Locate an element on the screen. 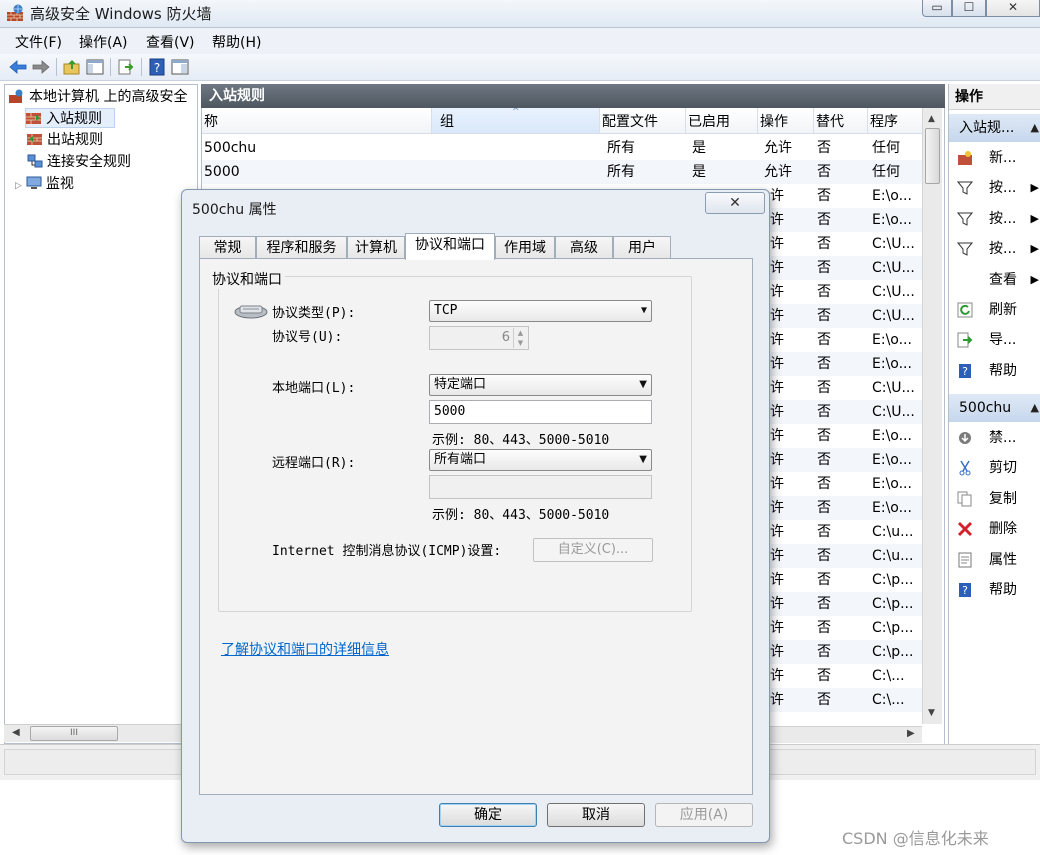 The image size is (1040, 855). maximize-button: ☐ is located at coordinates (969, 8).